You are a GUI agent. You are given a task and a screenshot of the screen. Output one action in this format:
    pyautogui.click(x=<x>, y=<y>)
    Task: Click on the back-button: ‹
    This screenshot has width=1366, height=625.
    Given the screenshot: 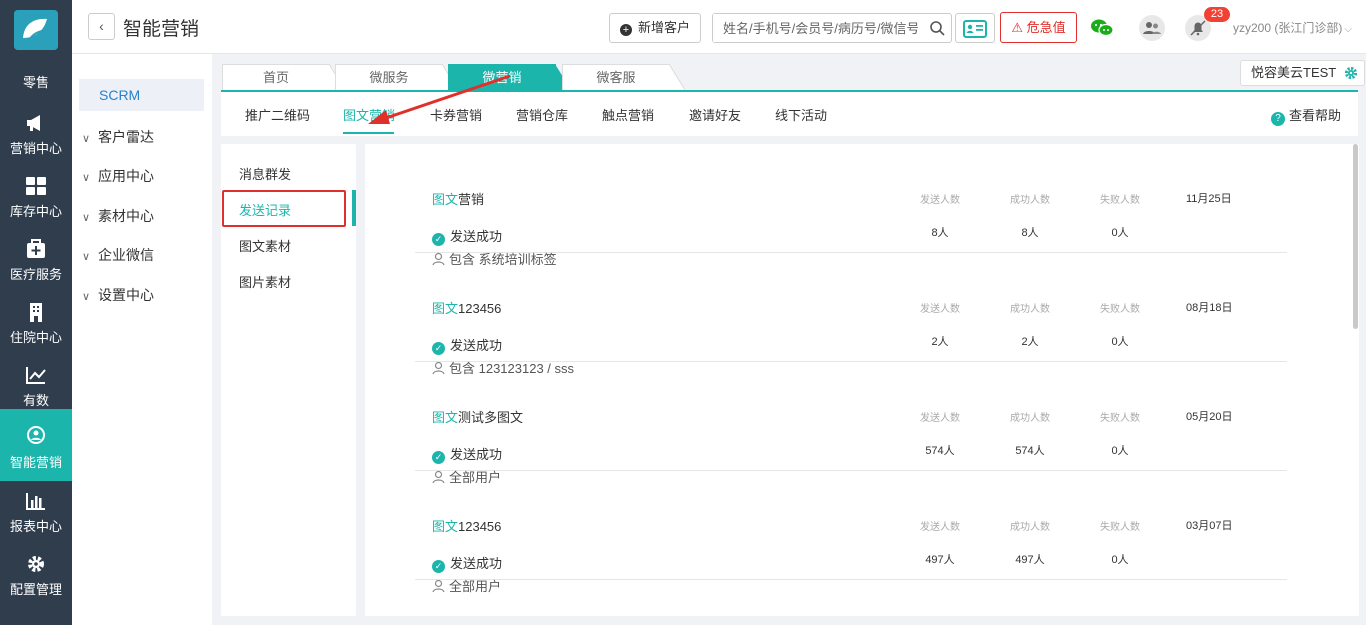 What is the action you would take?
    pyautogui.click(x=101, y=26)
    